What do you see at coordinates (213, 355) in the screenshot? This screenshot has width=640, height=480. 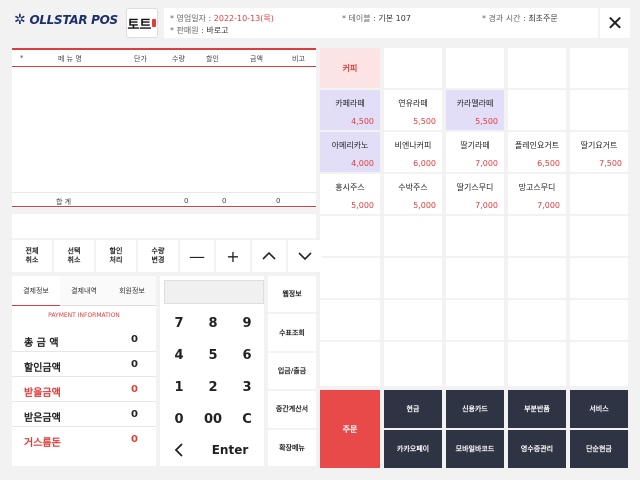 I see `key-5: 5` at bounding box center [213, 355].